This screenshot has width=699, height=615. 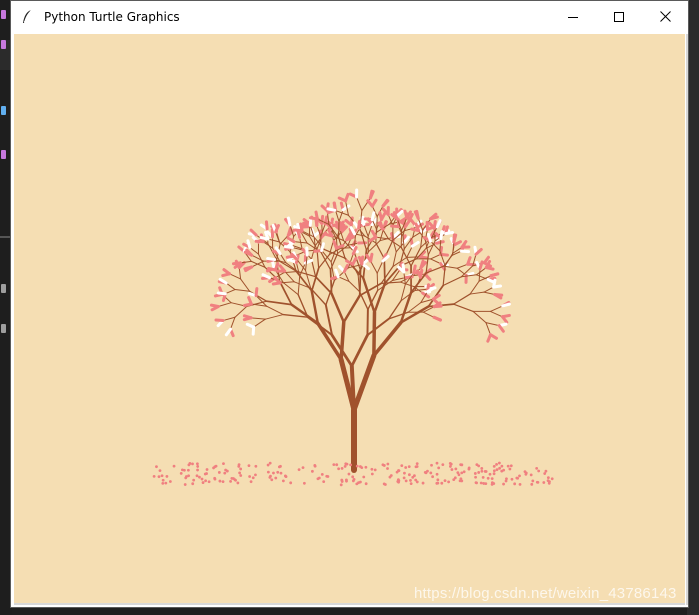 What do you see at coordinates (619, 16) in the screenshot?
I see `maximize-button` at bounding box center [619, 16].